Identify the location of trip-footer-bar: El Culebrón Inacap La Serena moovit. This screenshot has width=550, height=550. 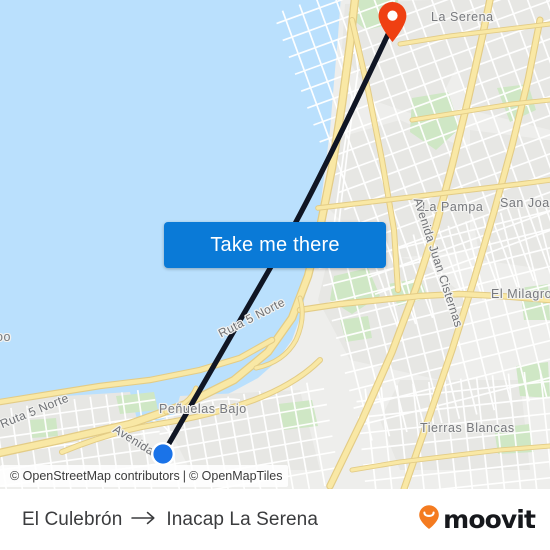
(275, 519).